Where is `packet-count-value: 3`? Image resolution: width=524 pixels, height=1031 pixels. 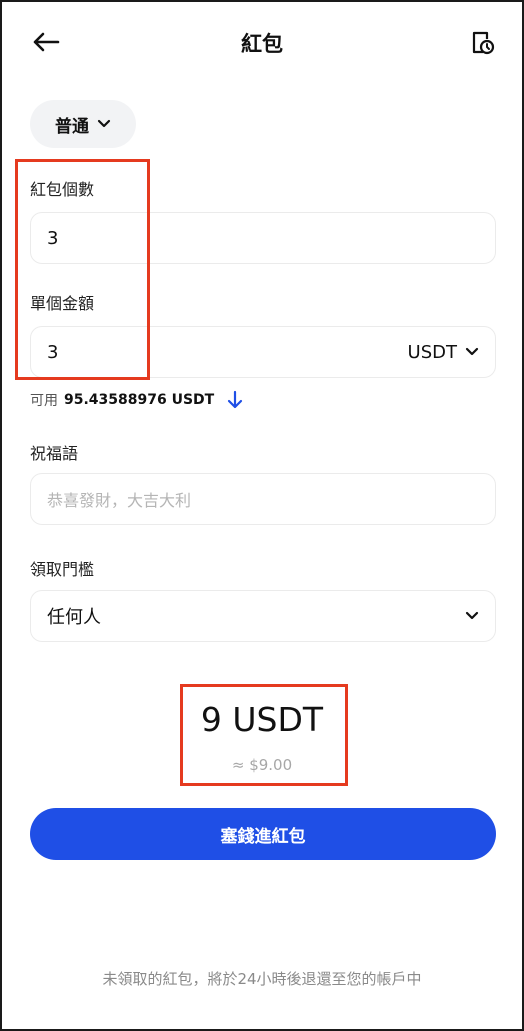 packet-count-value: 3 is located at coordinates (53, 238).